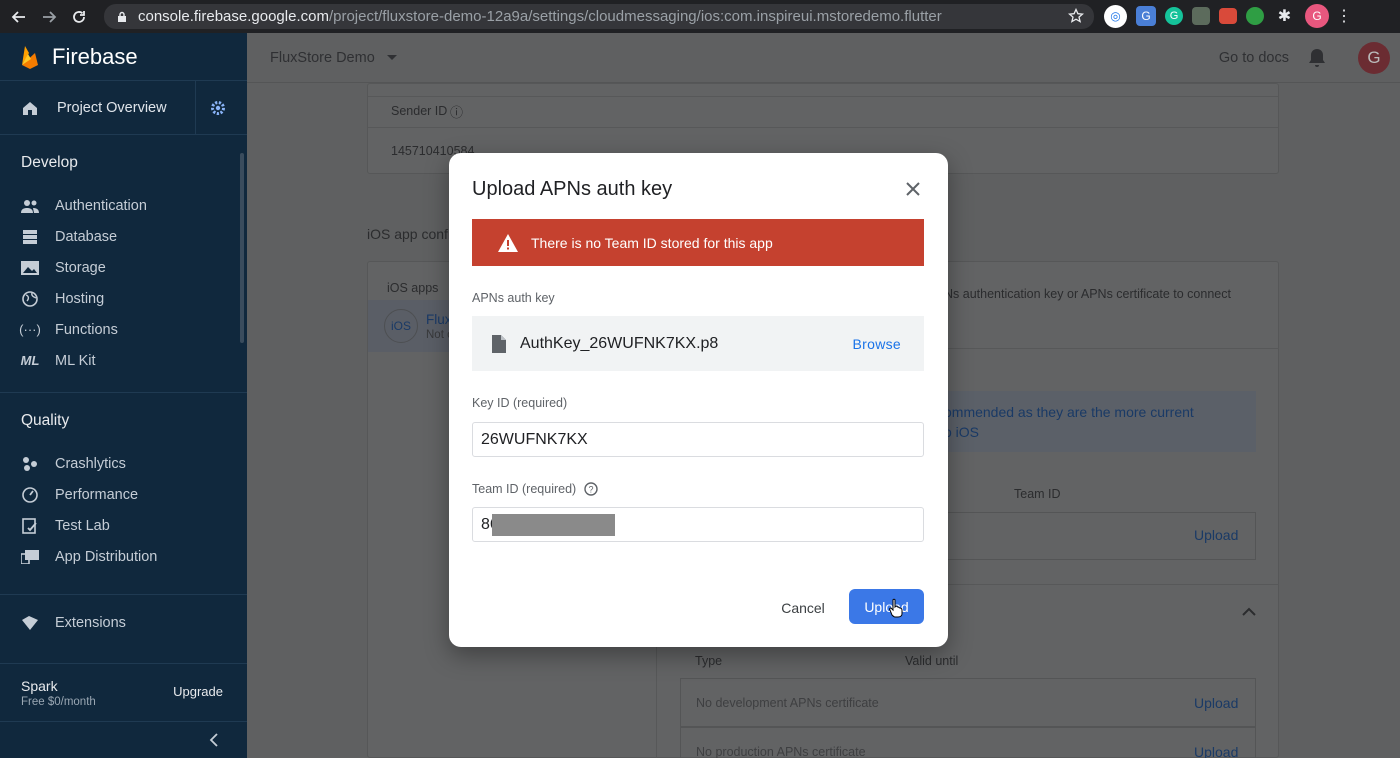 This screenshot has width=1400, height=758. What do you see at coordinates (30, 108) in the screenshot?
I see `home-icon` at bounding box center [30, 108].